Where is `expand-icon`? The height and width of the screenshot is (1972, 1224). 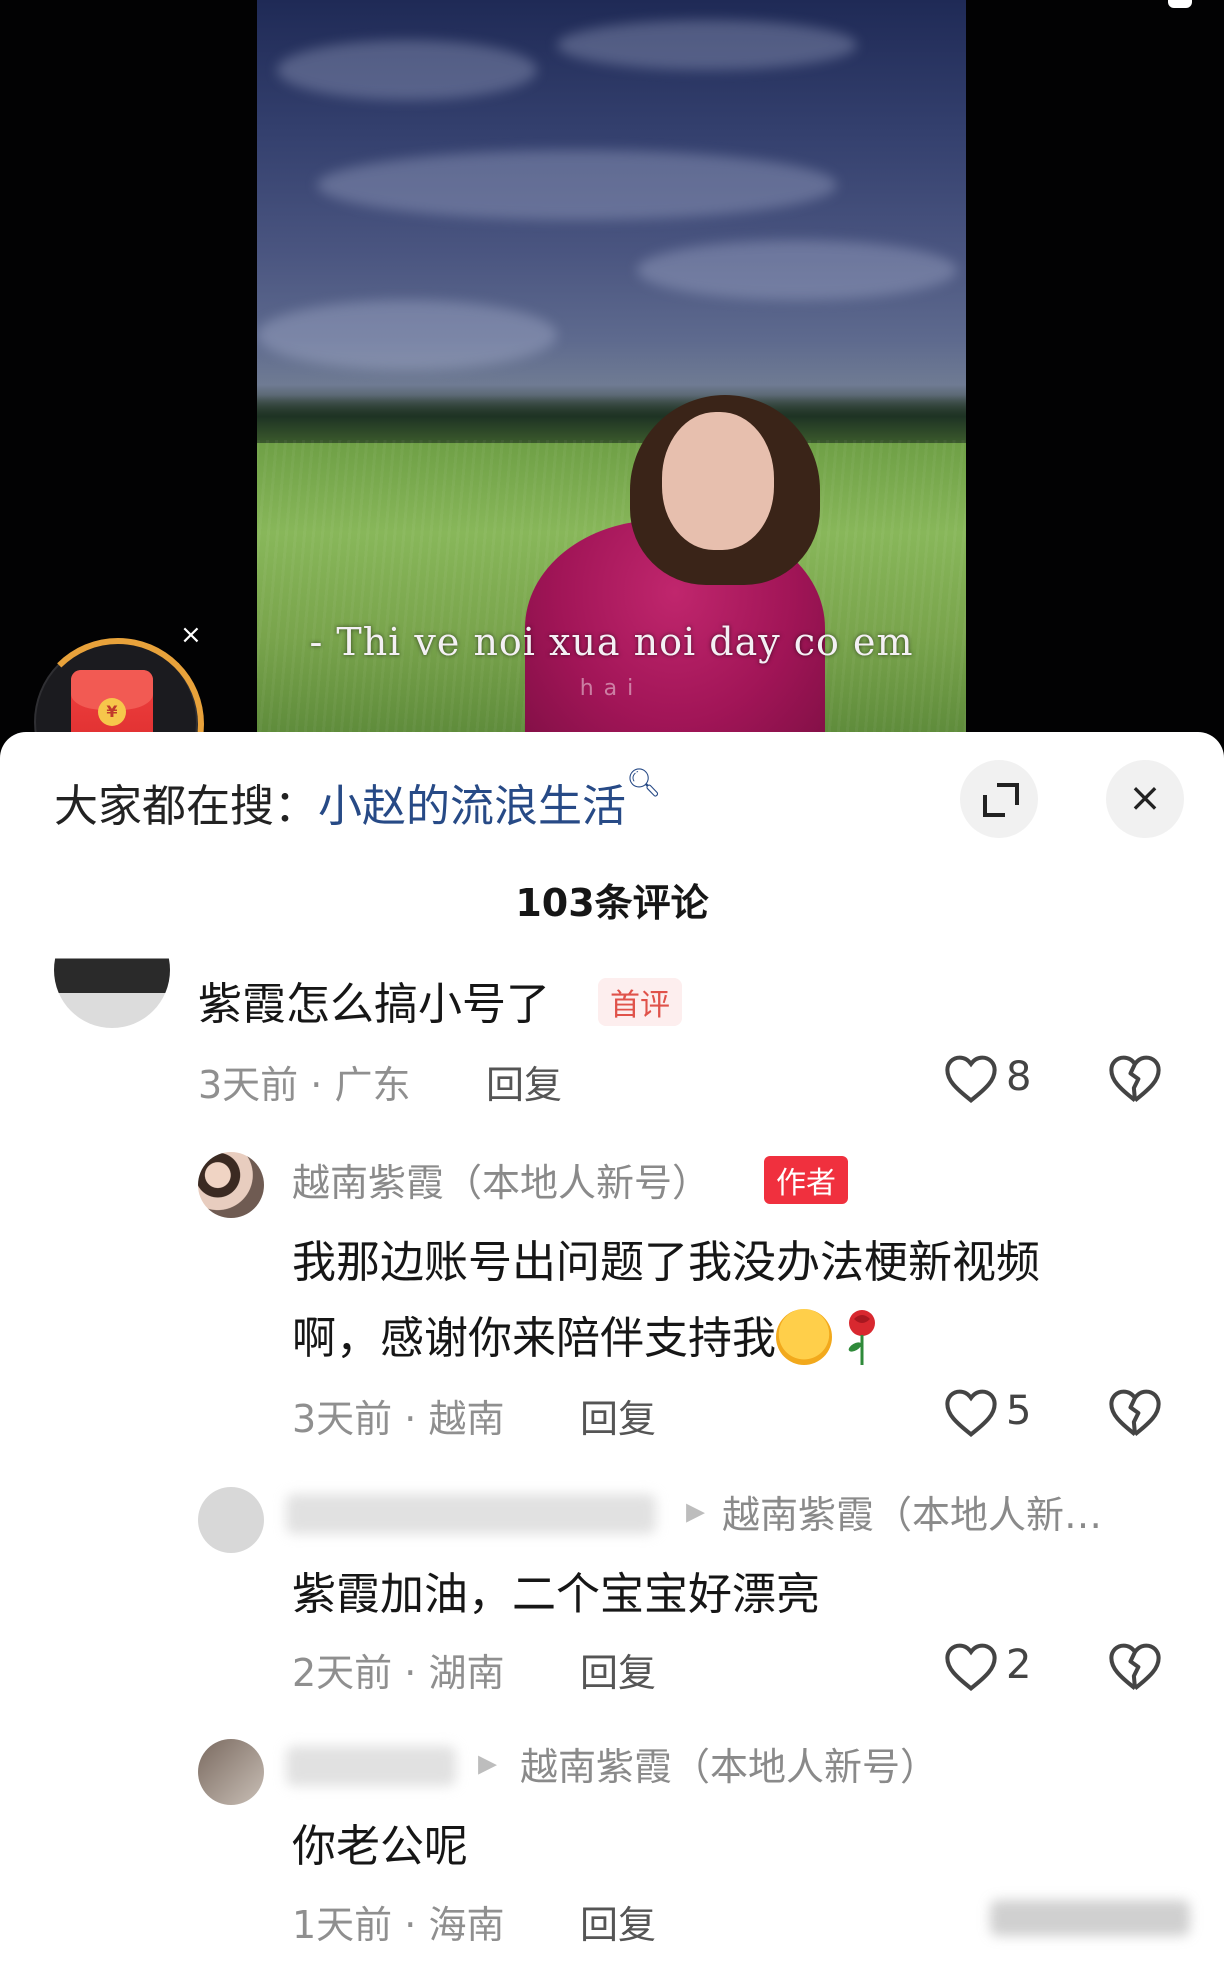 expand-icon is located at coordinates (1001, 800).